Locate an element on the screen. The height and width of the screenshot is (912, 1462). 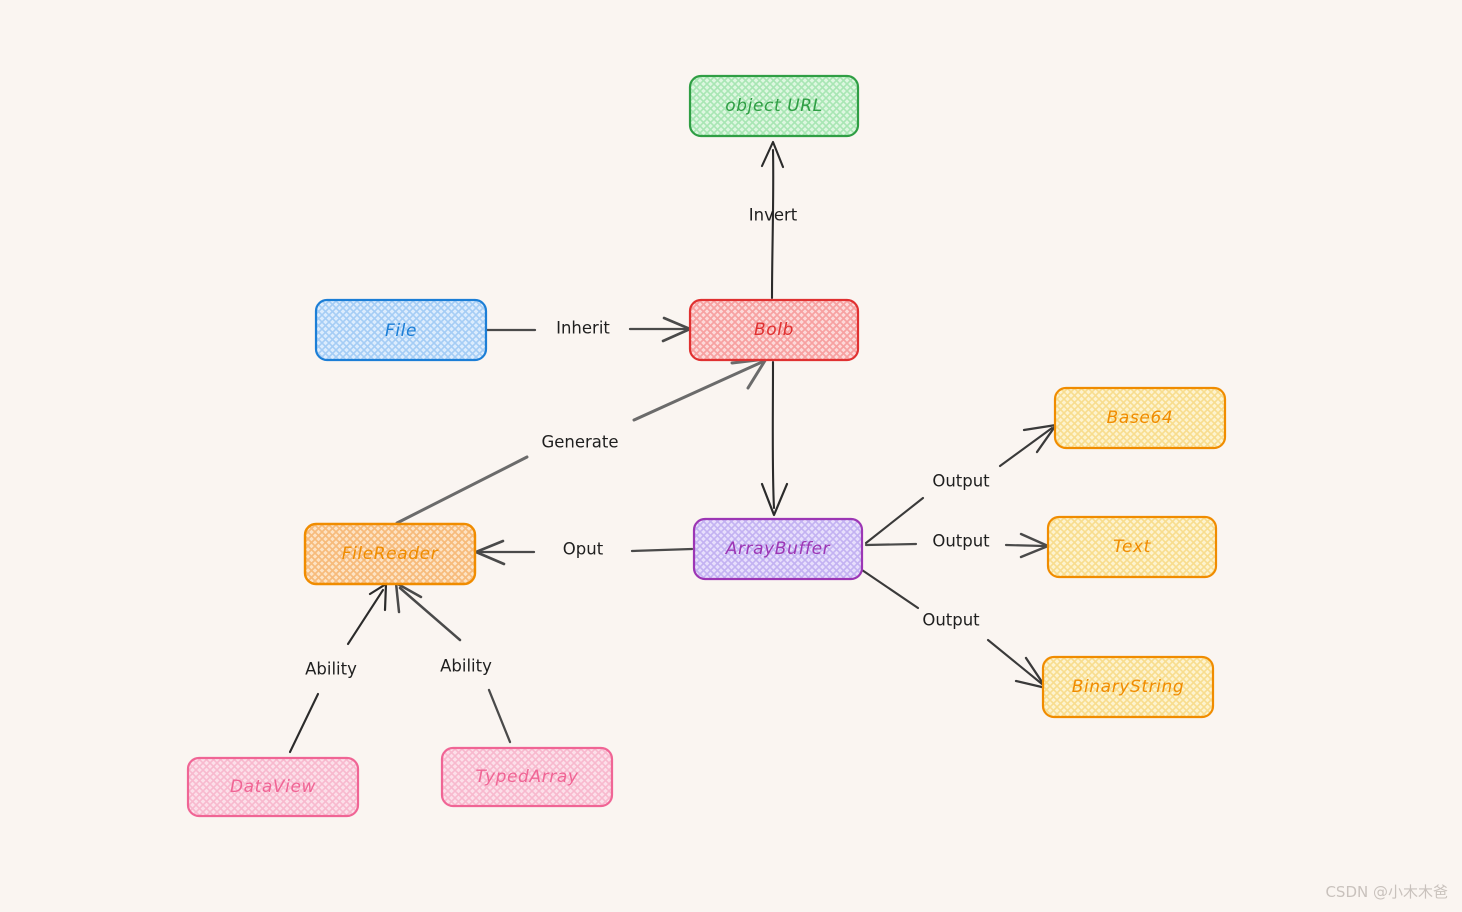
node-filereader: FileReader is located at coordinates (390, 554).